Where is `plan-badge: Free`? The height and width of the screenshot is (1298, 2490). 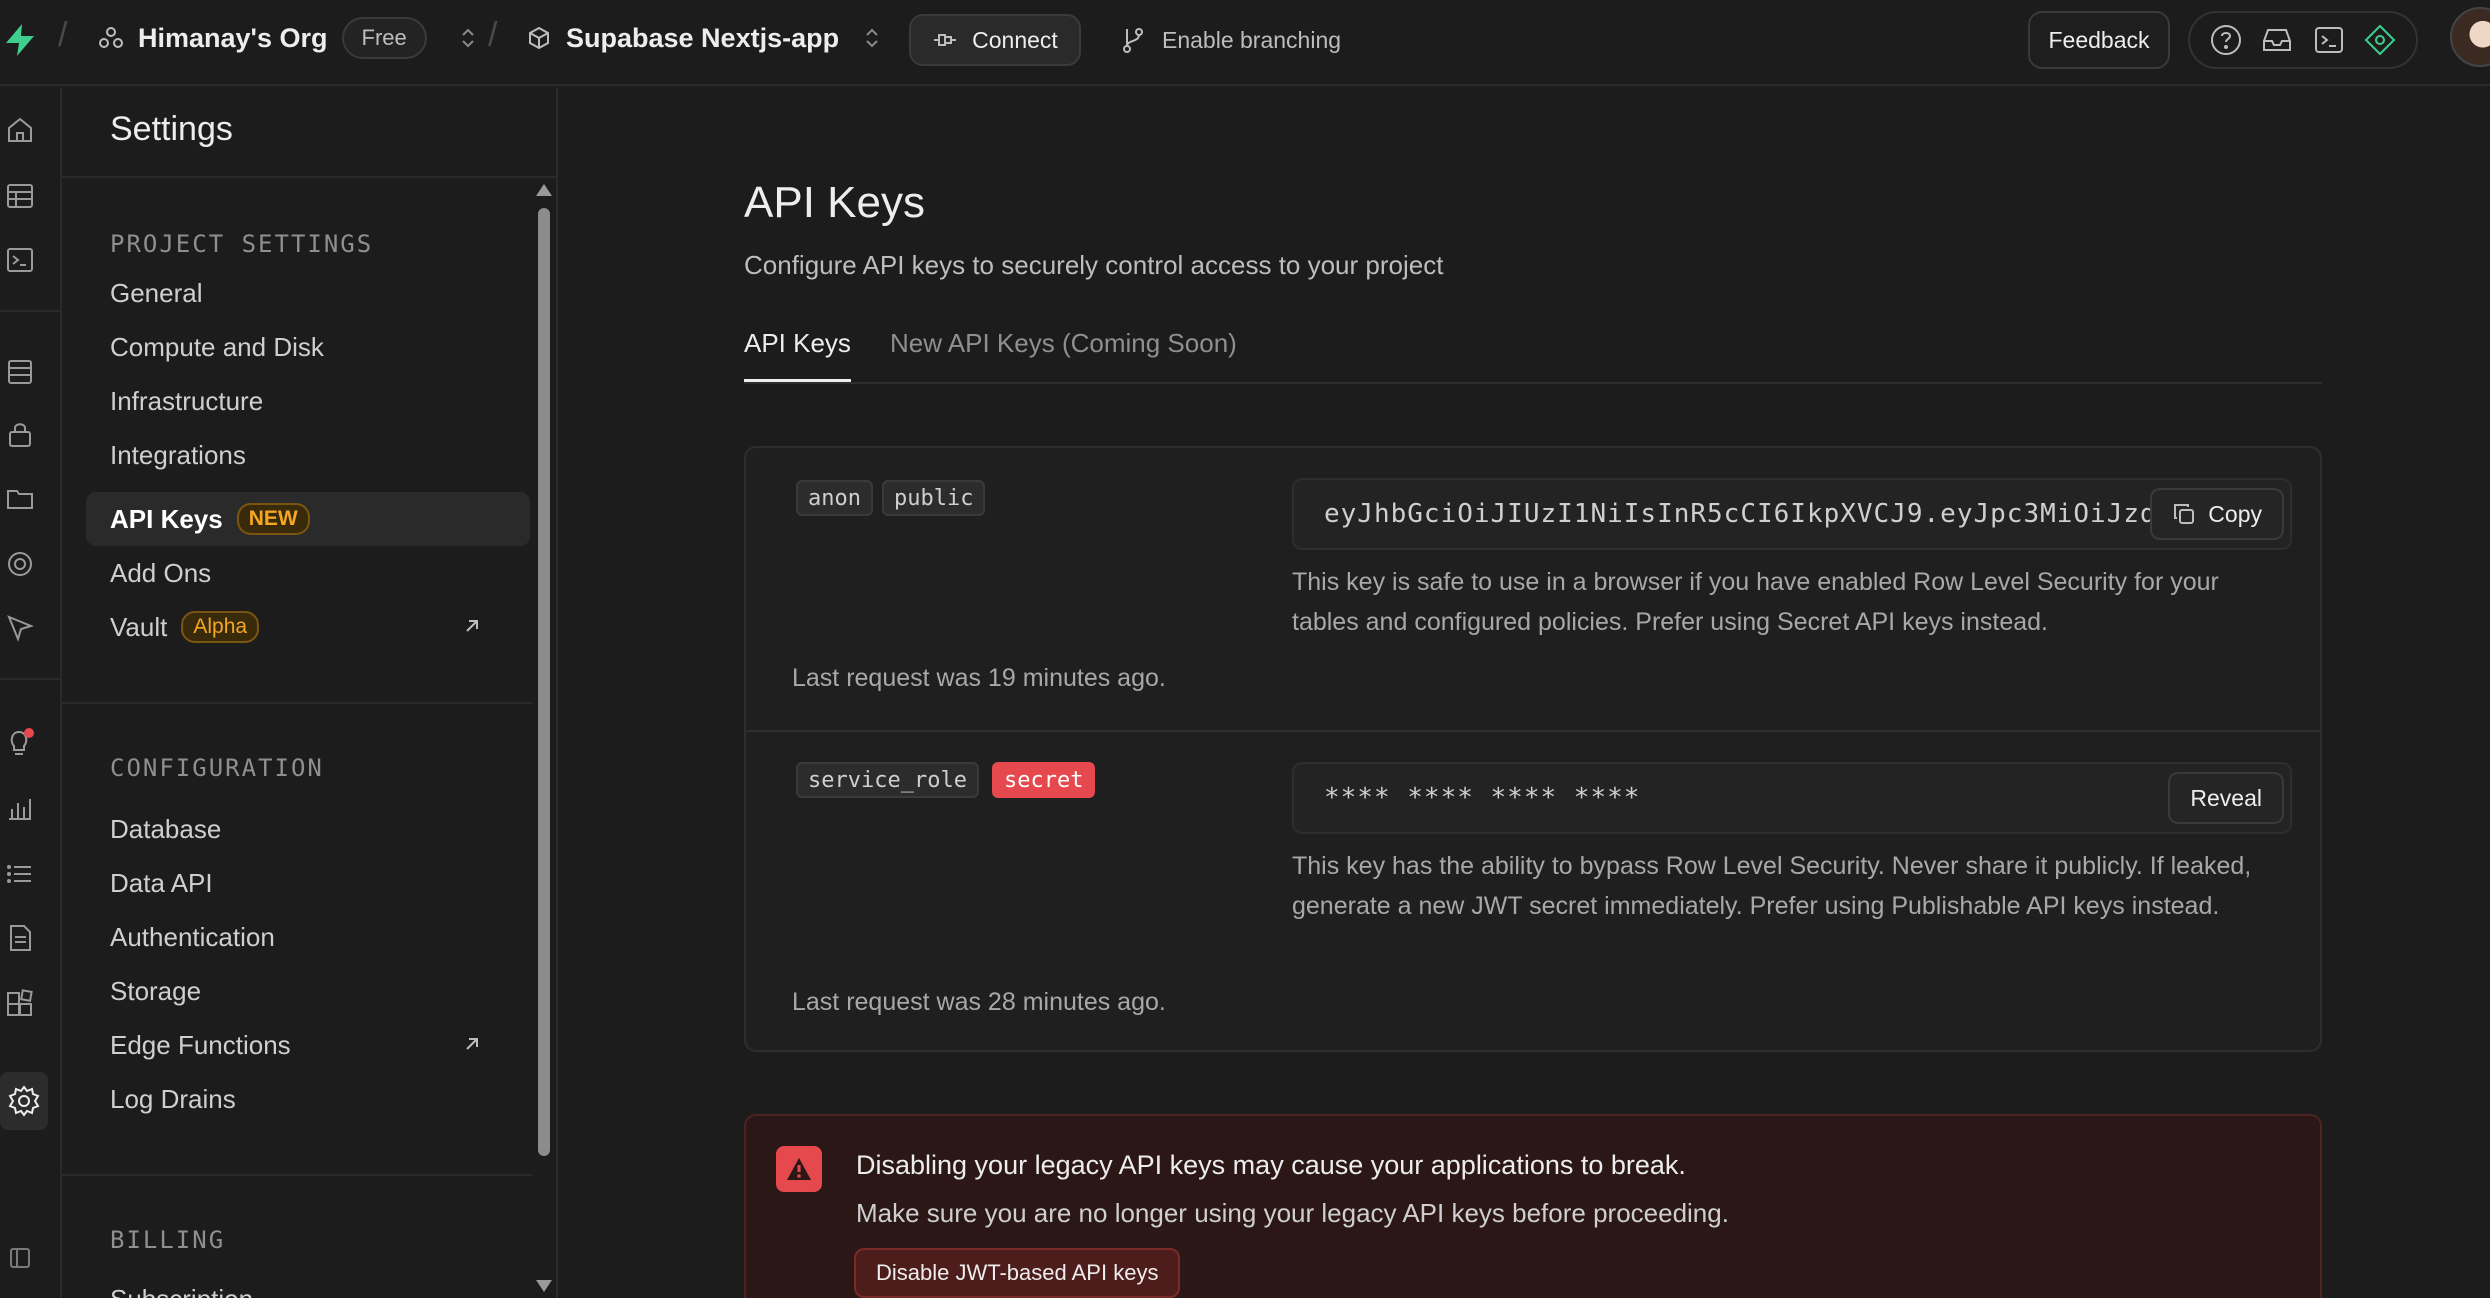 plan-badge: Free is located at coordinates (384, 38).